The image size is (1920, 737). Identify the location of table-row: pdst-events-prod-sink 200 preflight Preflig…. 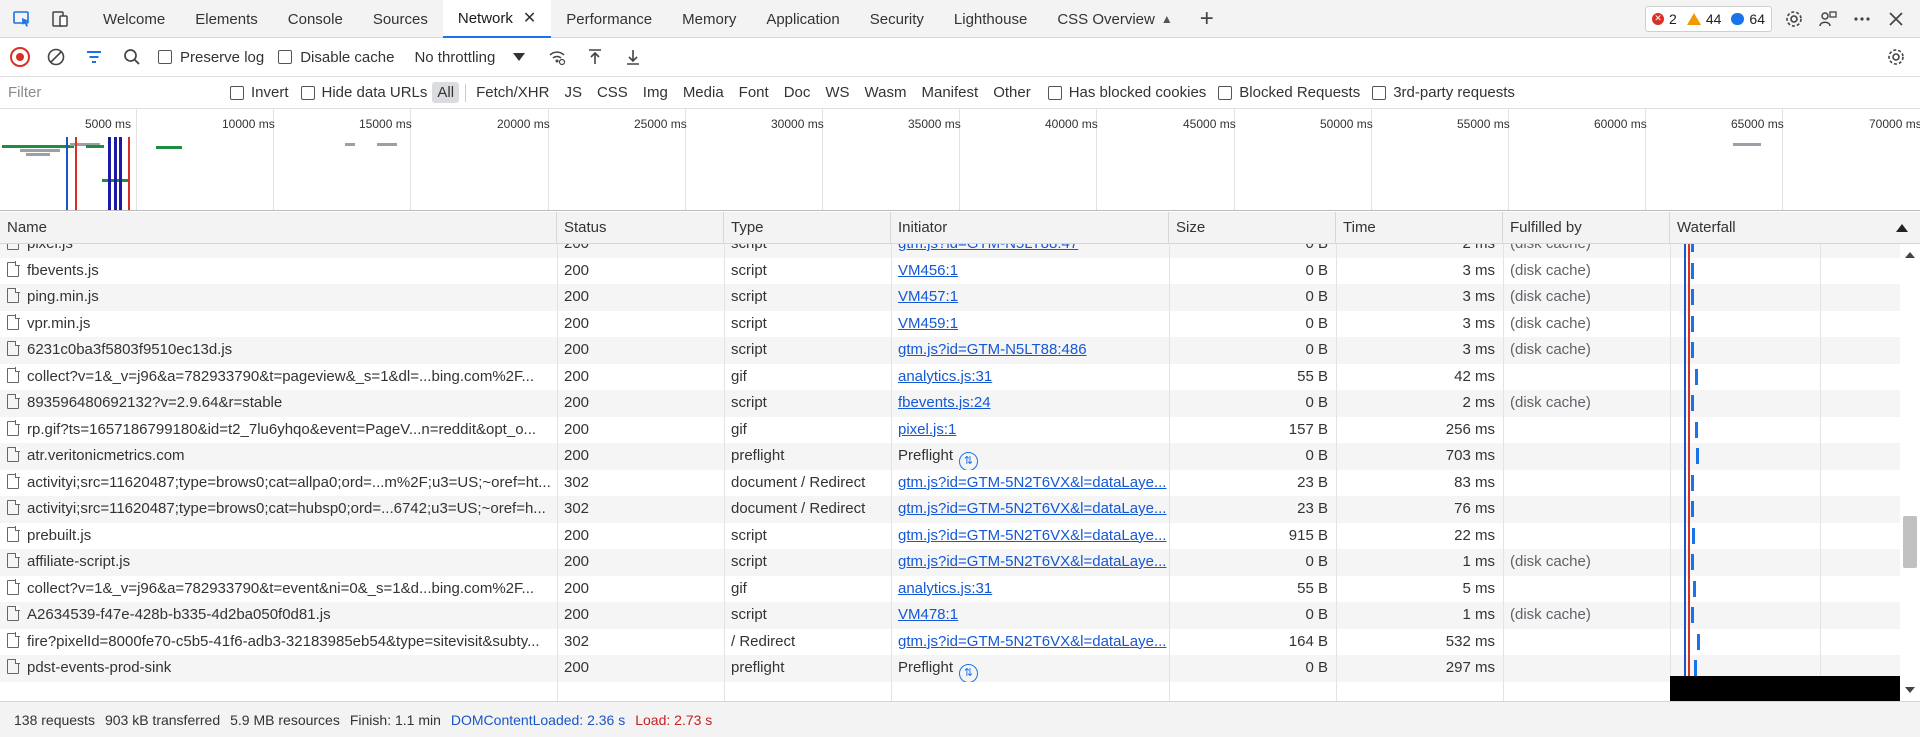
(950, 668).